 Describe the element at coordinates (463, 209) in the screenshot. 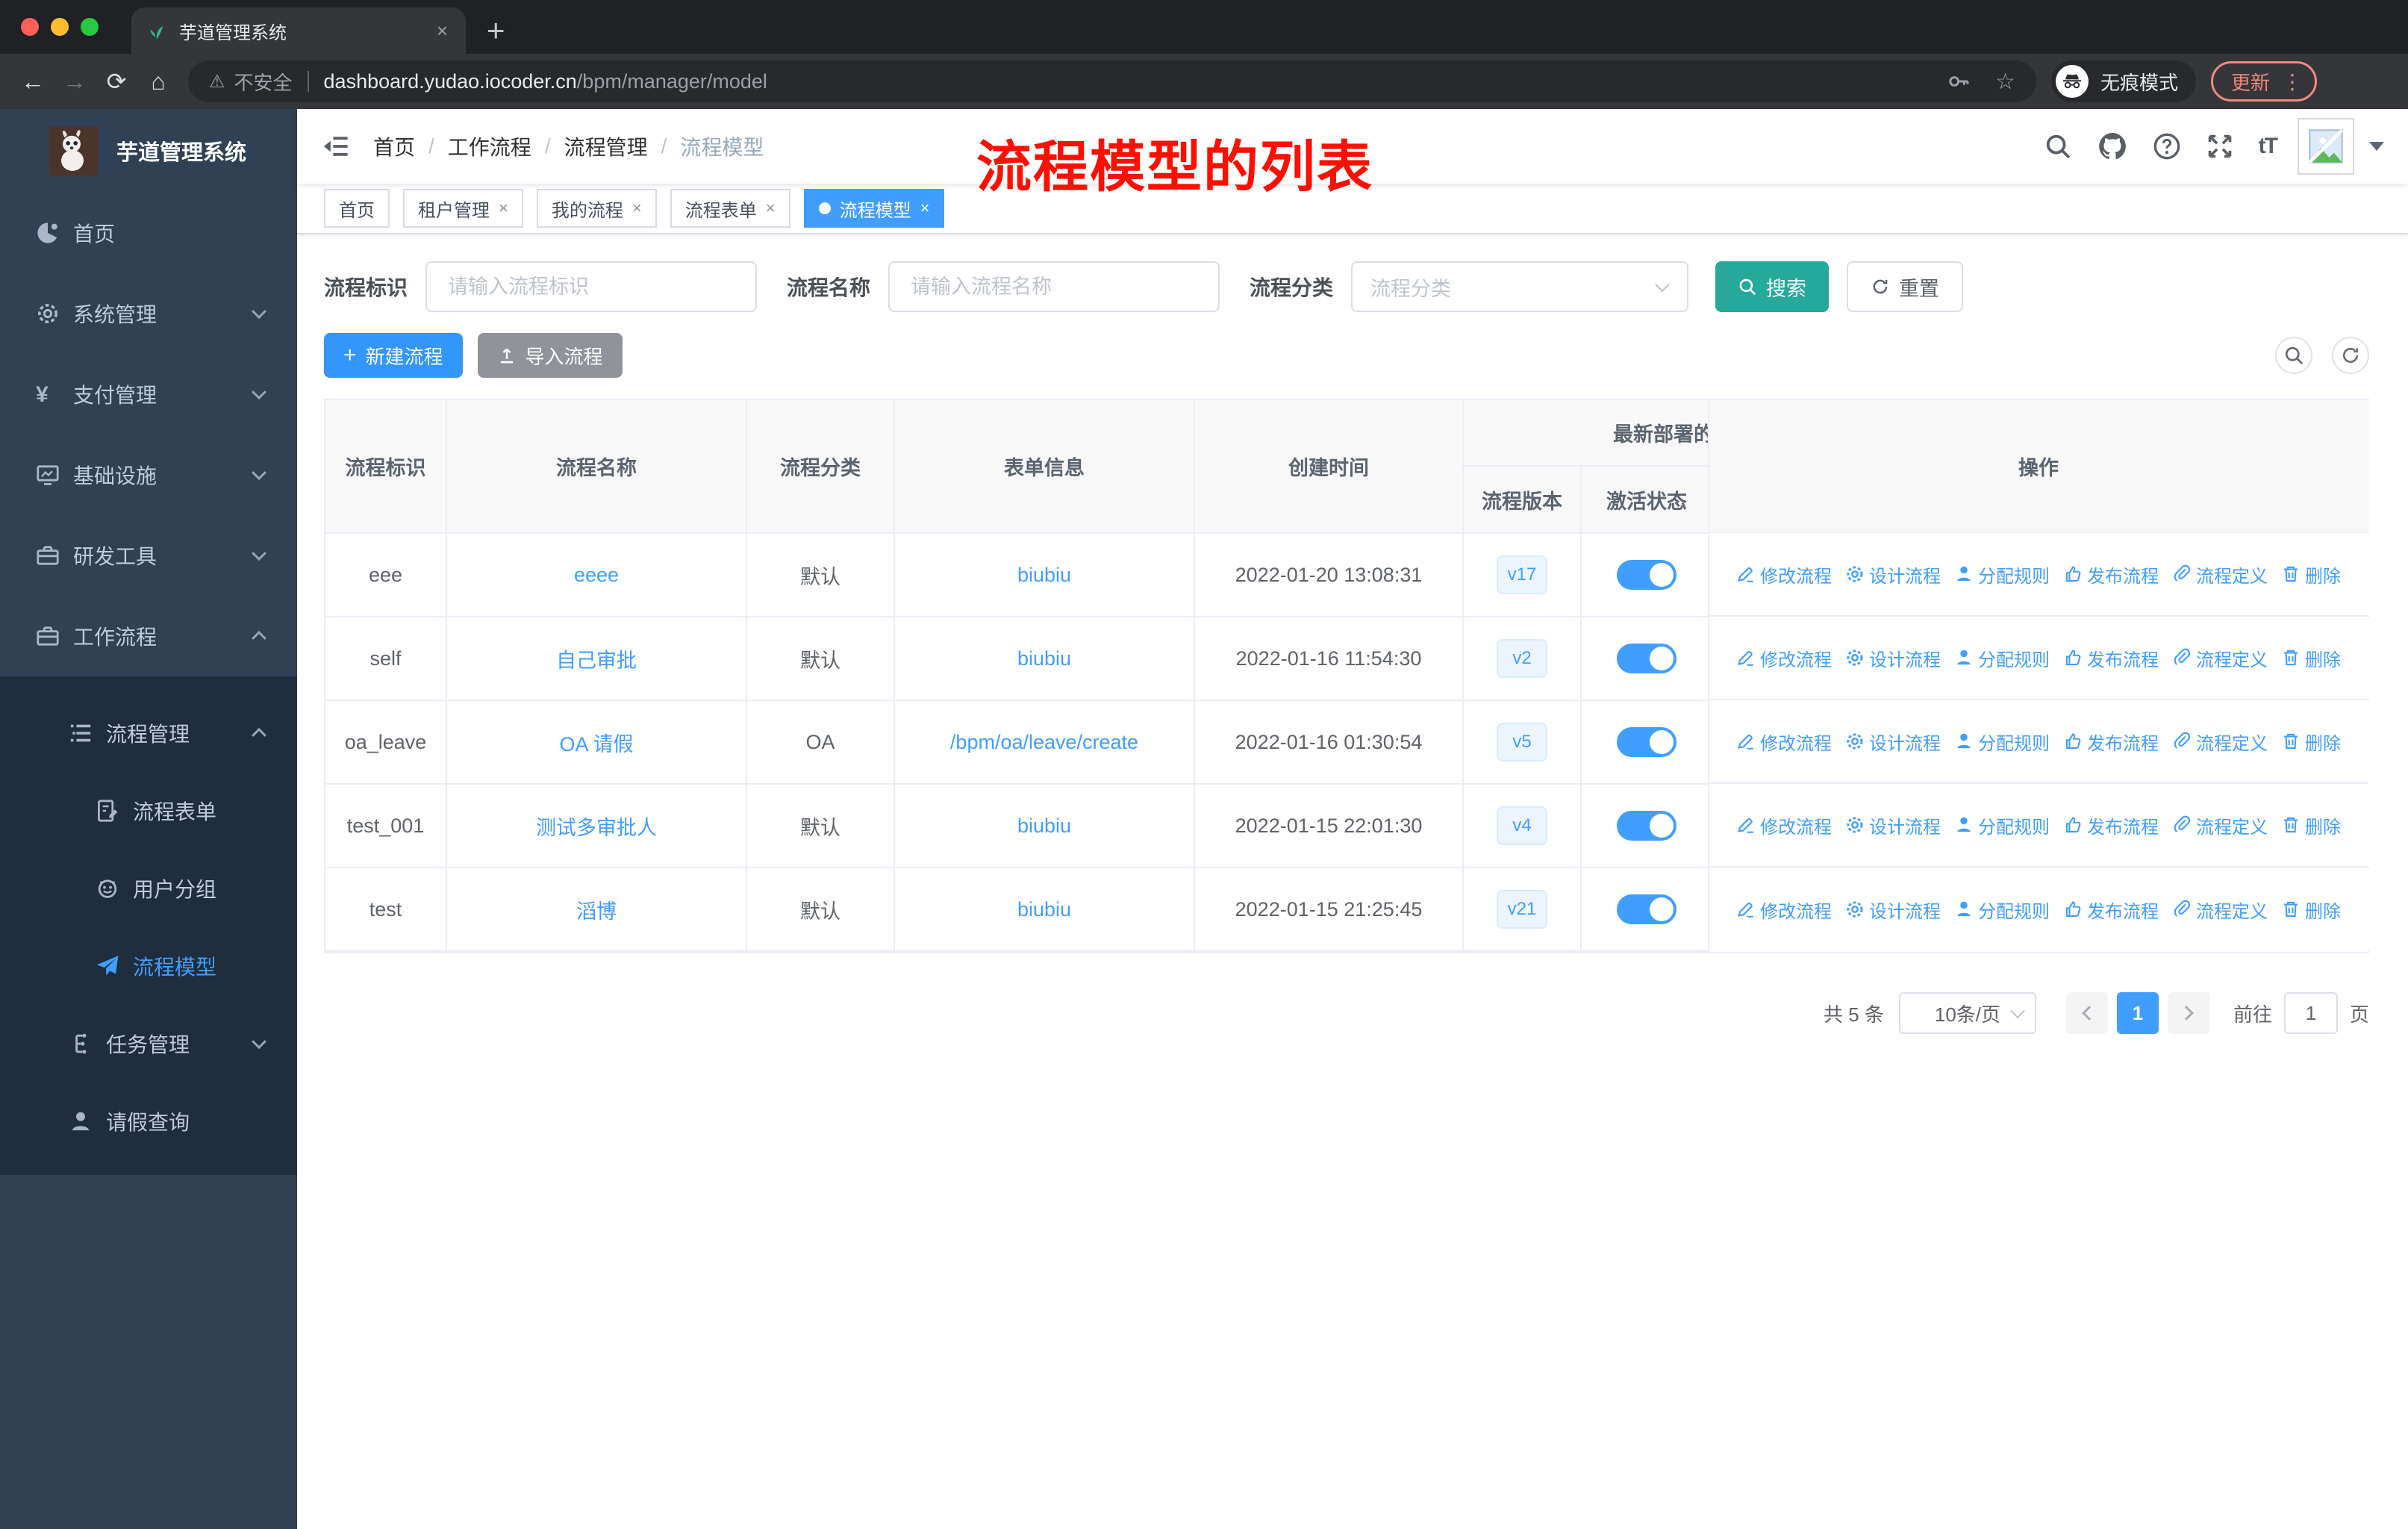

I see `tag-tenant: 租户管理 ×` at that location.